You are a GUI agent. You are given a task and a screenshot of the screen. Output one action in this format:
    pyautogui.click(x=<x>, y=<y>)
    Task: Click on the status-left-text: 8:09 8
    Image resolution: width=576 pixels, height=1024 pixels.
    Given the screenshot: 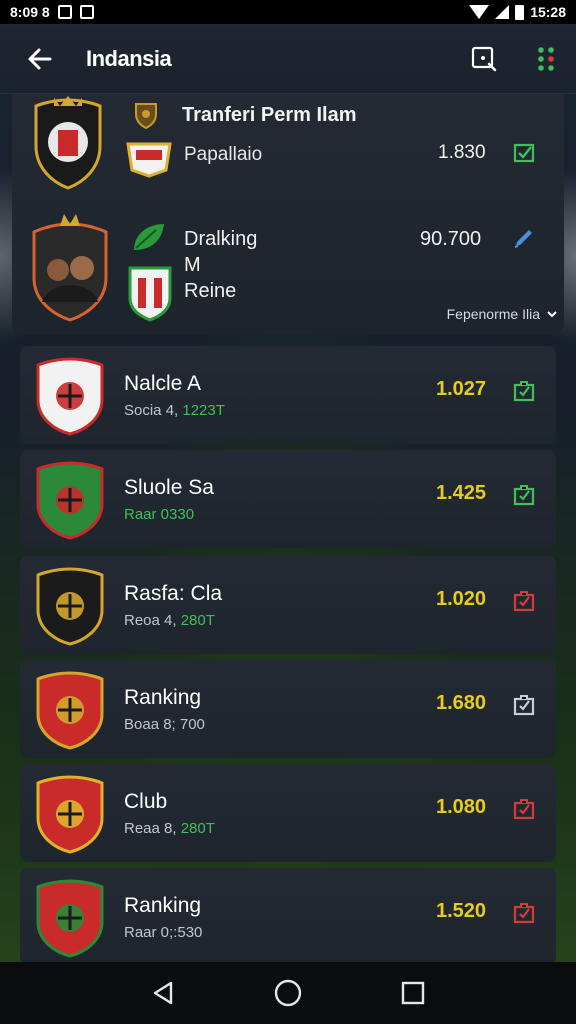 What is the action you would take?
    pyautogui.click(x=30, y=12)
    